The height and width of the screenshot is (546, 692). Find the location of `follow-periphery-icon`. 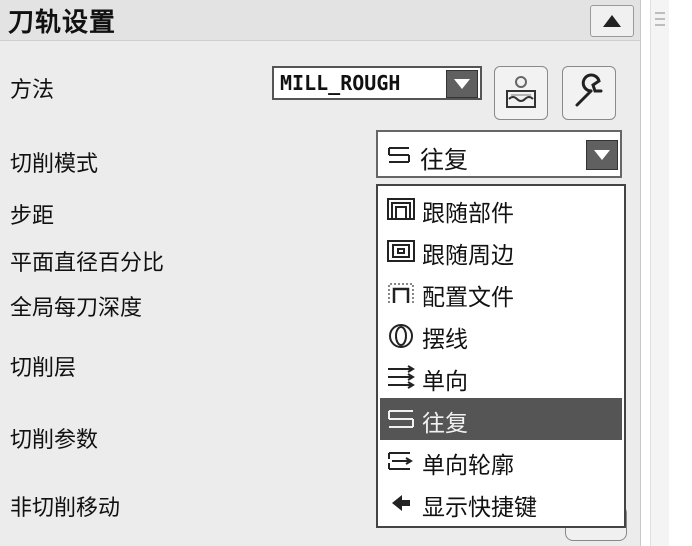

follow-periphery-icon is located at coordinates (401, 251).